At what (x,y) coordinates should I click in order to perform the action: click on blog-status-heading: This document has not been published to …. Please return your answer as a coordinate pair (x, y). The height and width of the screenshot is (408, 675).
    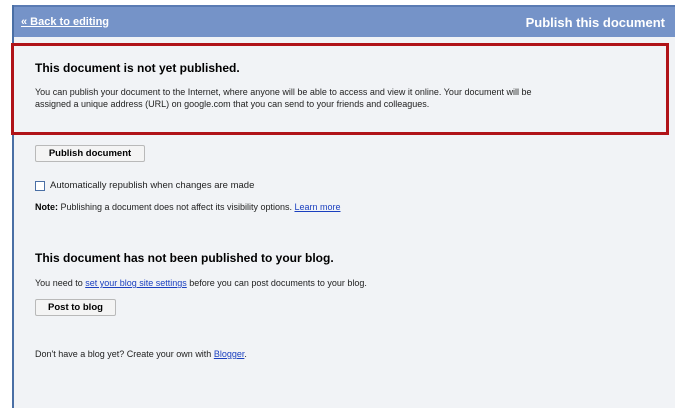
    Looking at the image, I should click on (184, 258).